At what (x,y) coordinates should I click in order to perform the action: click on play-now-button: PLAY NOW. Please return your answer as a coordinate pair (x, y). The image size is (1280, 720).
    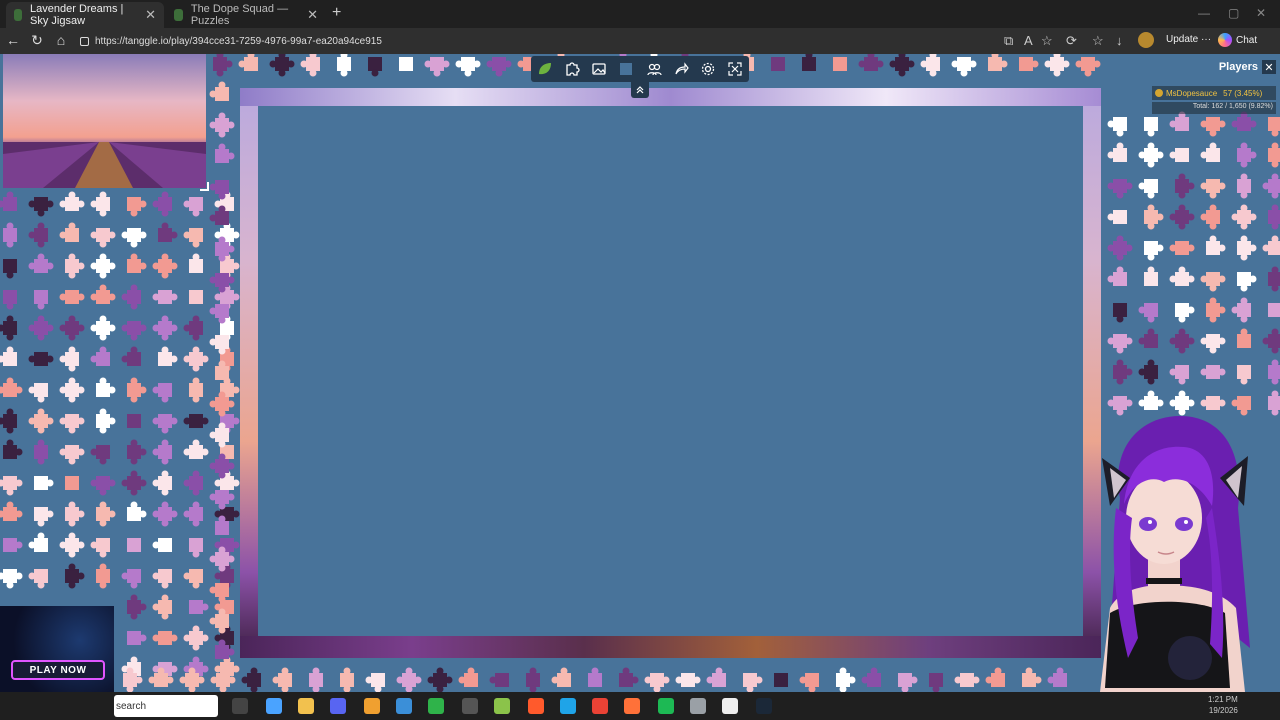
    Looking at the image, I should click on (58, 670).